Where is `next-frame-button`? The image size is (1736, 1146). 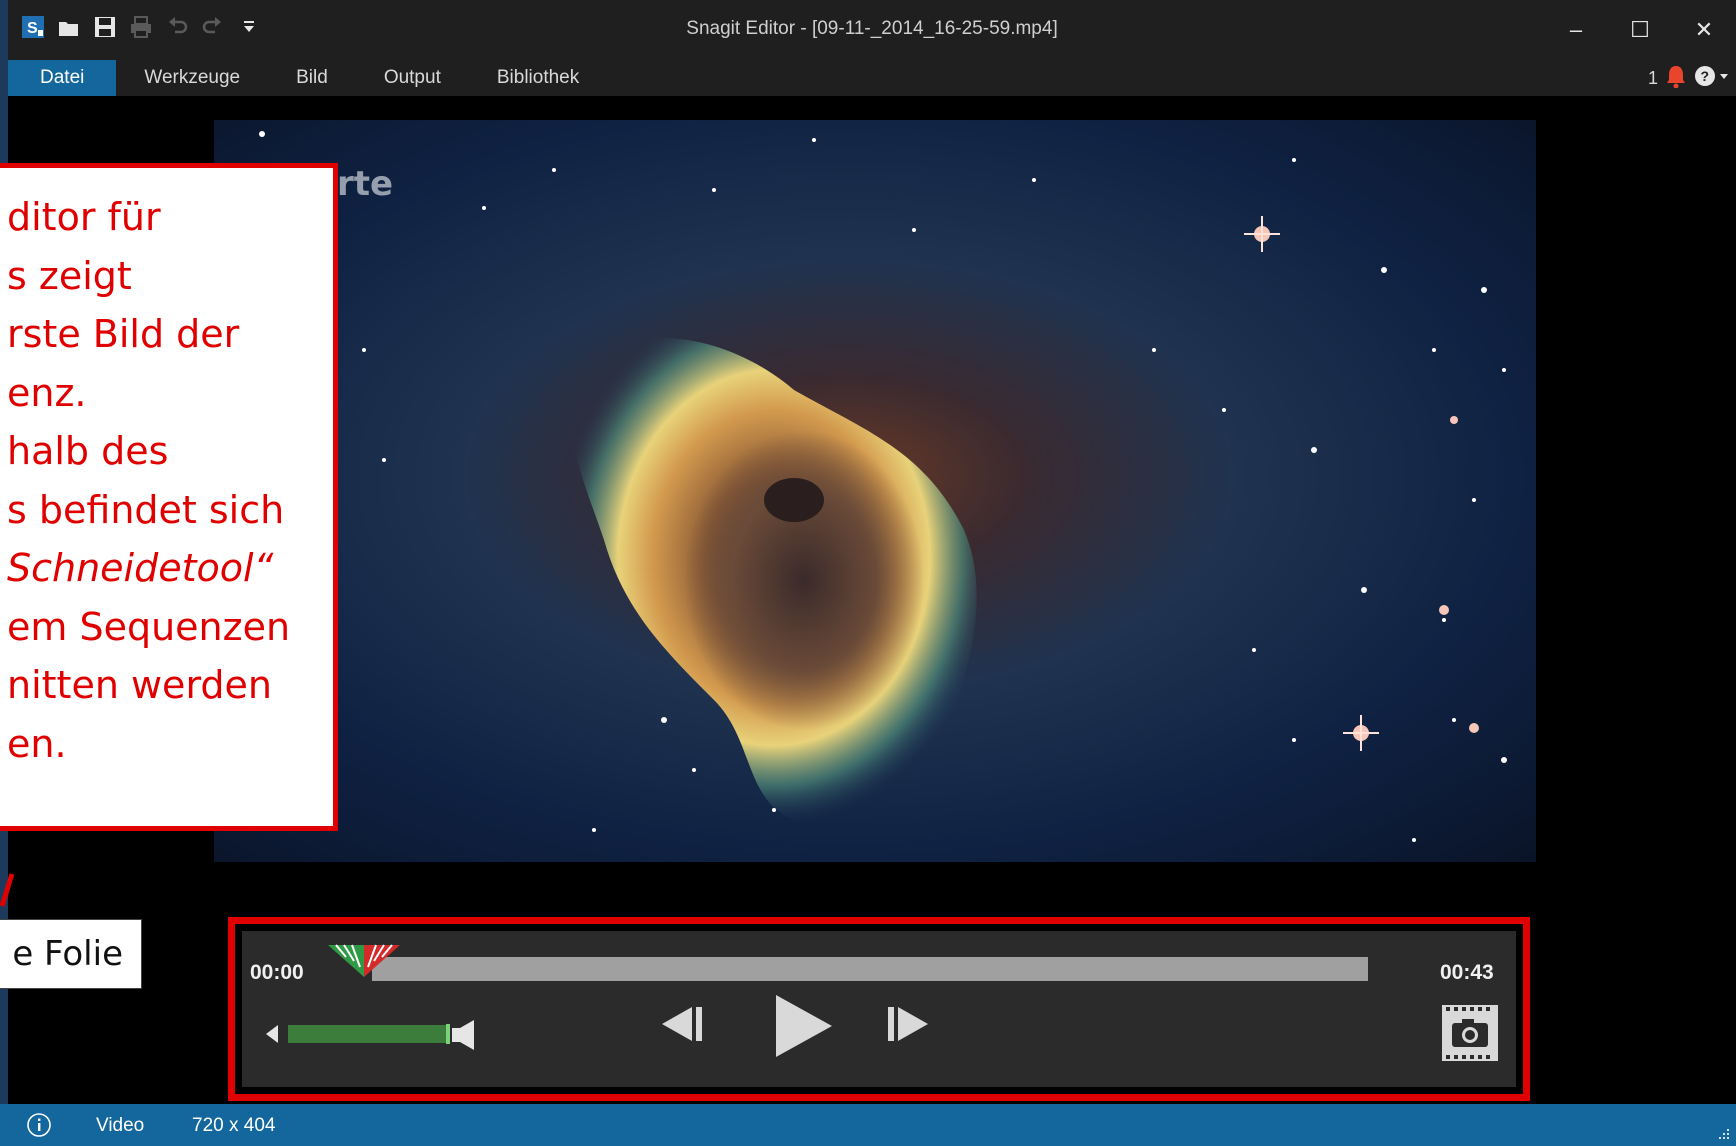
next-frame-button is located at coordinates (907, 1024).